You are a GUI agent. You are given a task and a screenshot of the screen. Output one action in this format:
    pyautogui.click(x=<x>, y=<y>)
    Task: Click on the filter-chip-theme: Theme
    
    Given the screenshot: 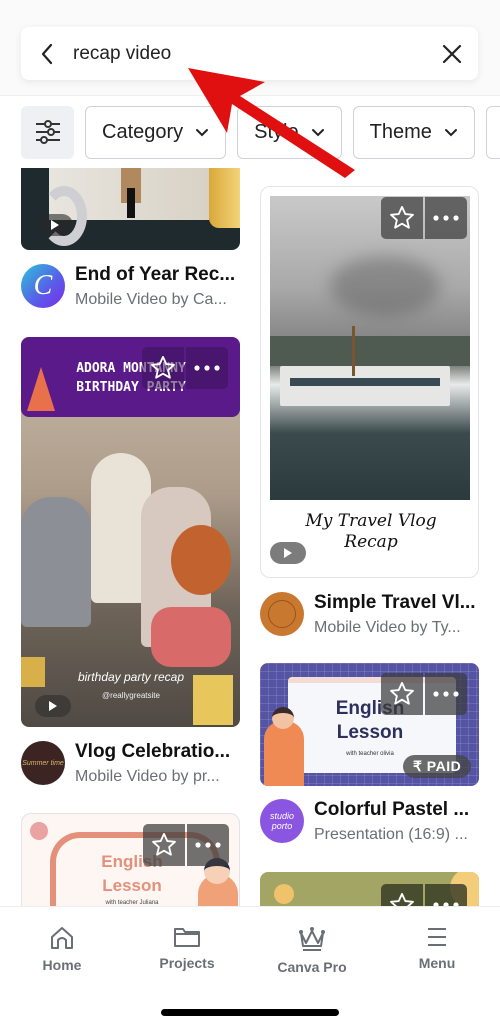 What is the action you would take?
    pyautogui.click(x=413, y=132)
    